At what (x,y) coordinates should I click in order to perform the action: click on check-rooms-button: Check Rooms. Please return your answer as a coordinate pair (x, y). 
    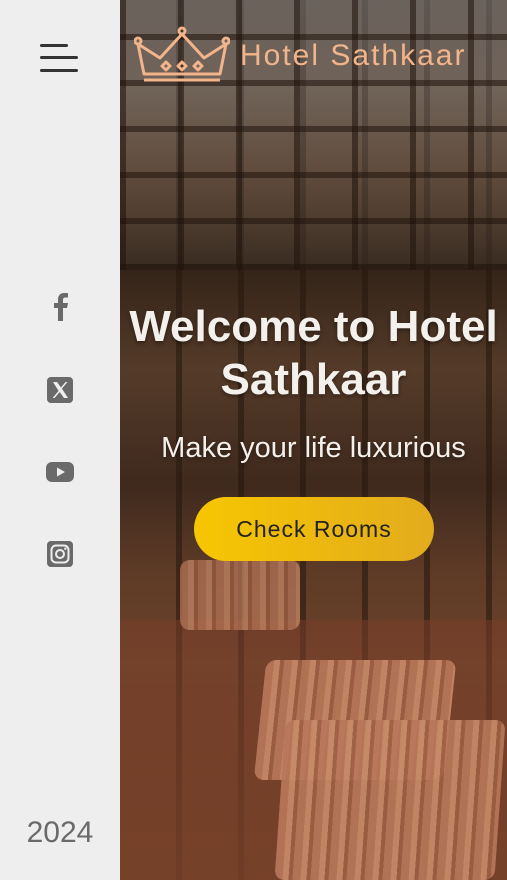
    Looking at the image, I should click on (314, 529).